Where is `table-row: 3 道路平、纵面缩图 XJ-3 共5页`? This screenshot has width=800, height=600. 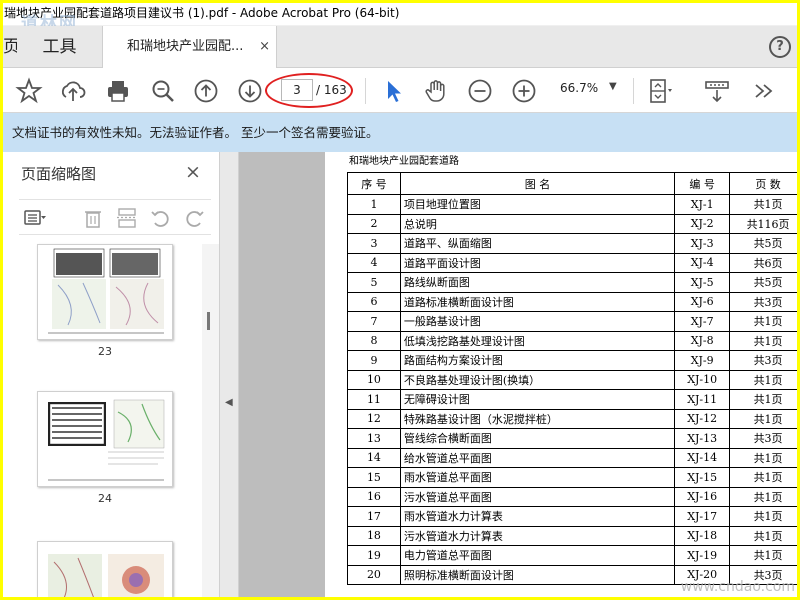
table-row: 3 道路平、纵面缩图 XJ-3 共5页 is located at coordinates (572, 243).